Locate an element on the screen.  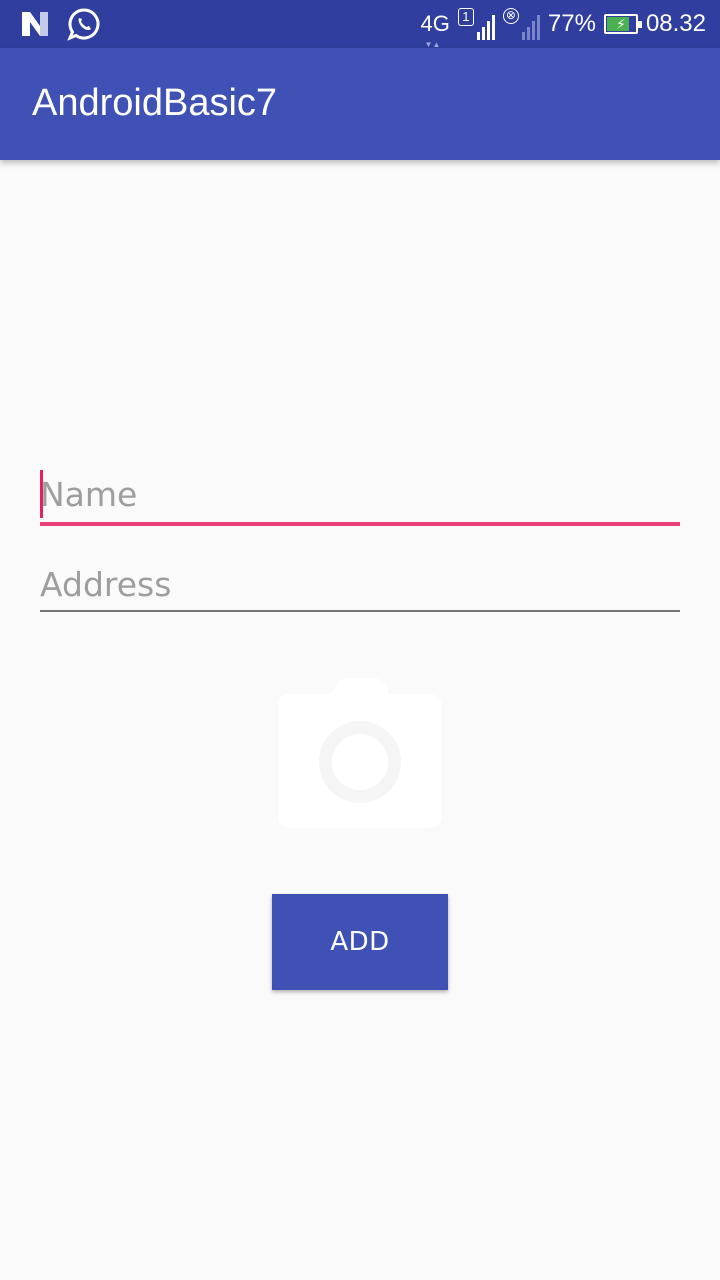
sim1-signal: 1 is located at coordinates (476, 24).